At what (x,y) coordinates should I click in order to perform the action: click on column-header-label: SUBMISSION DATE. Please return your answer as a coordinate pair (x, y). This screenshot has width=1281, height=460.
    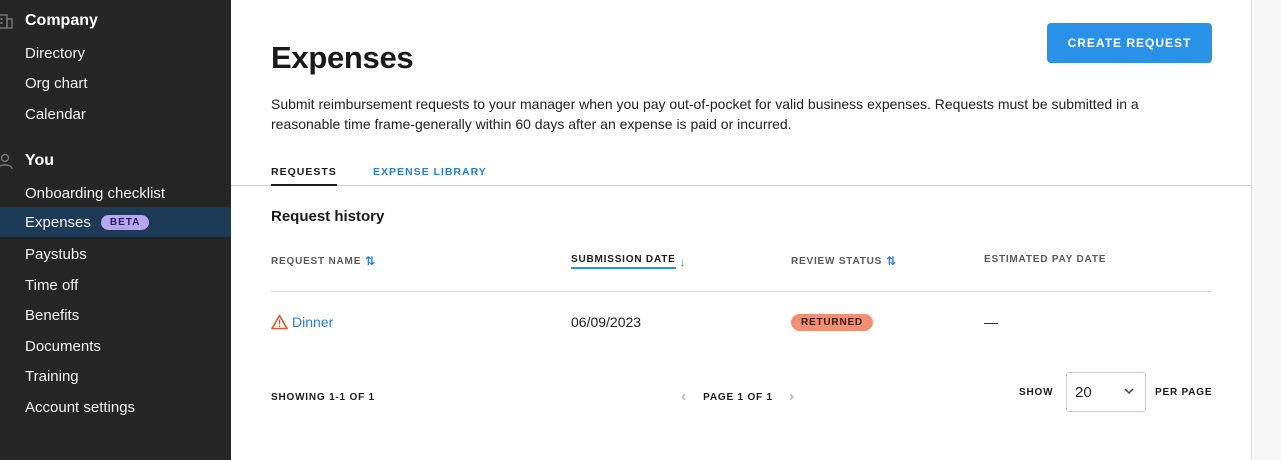
    Looking at the image, I should click on (623, 261).